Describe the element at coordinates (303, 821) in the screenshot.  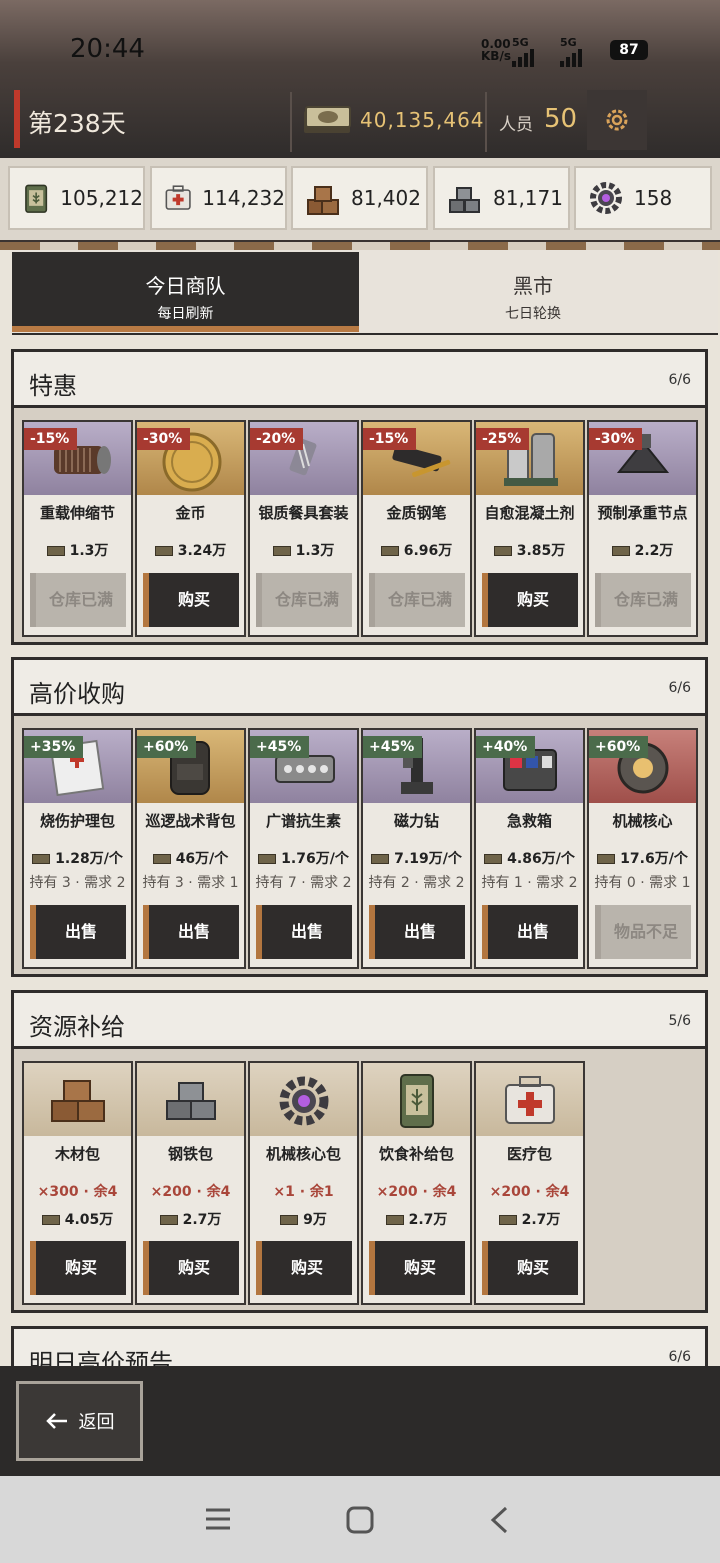
I see `item-name: 广谱抗生素` at that location.